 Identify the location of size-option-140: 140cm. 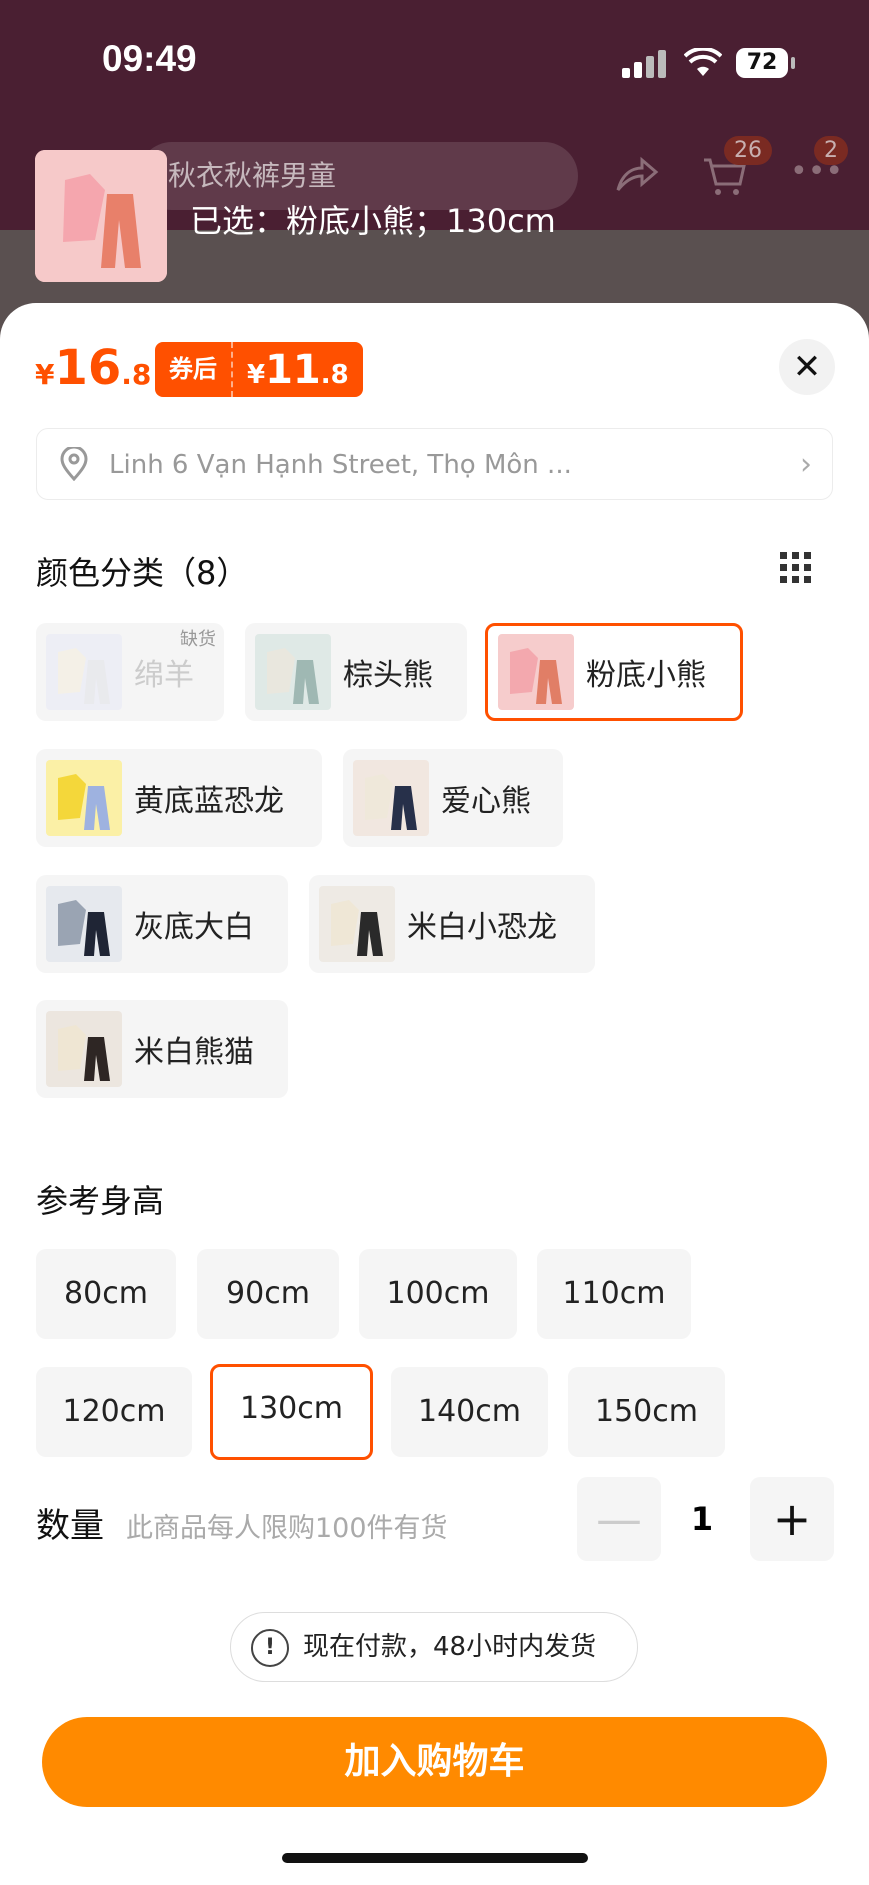
(469, 1412).